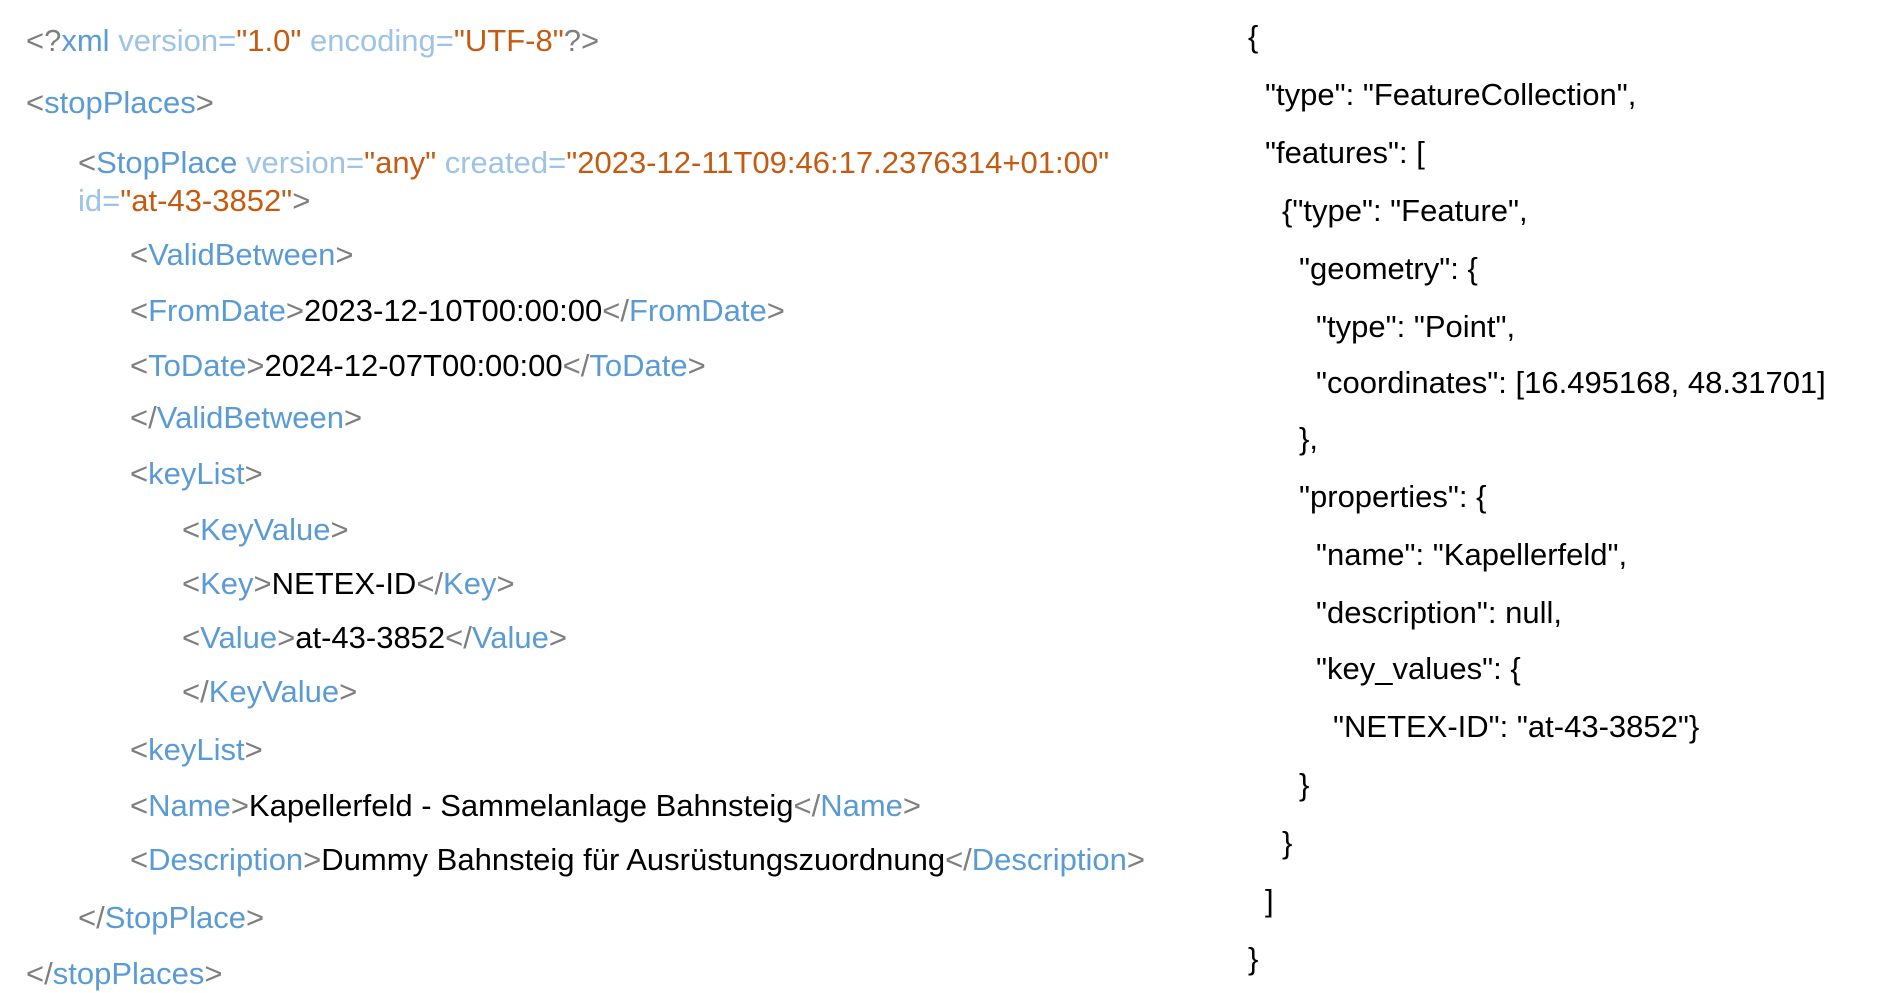  What do you see at coordinates (413, 365) in the screenshot?
I see `xml-token: 2024-12-07T00:00:00` at bounding box center [413, 365].